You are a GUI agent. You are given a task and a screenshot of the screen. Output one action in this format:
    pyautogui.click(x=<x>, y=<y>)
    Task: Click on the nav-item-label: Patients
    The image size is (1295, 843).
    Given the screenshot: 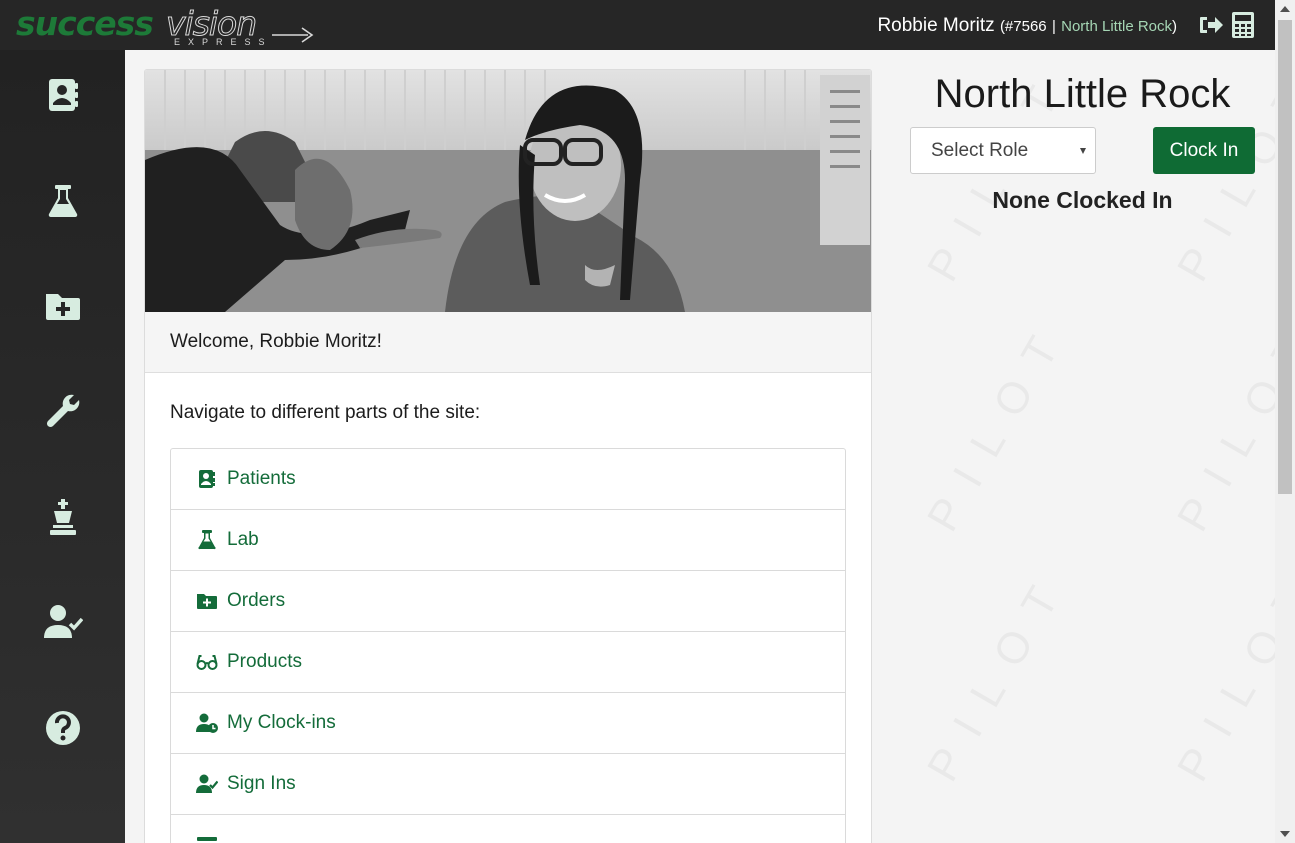 What is the action you would take?
    pyautogui.click(x=261, y=478)
    